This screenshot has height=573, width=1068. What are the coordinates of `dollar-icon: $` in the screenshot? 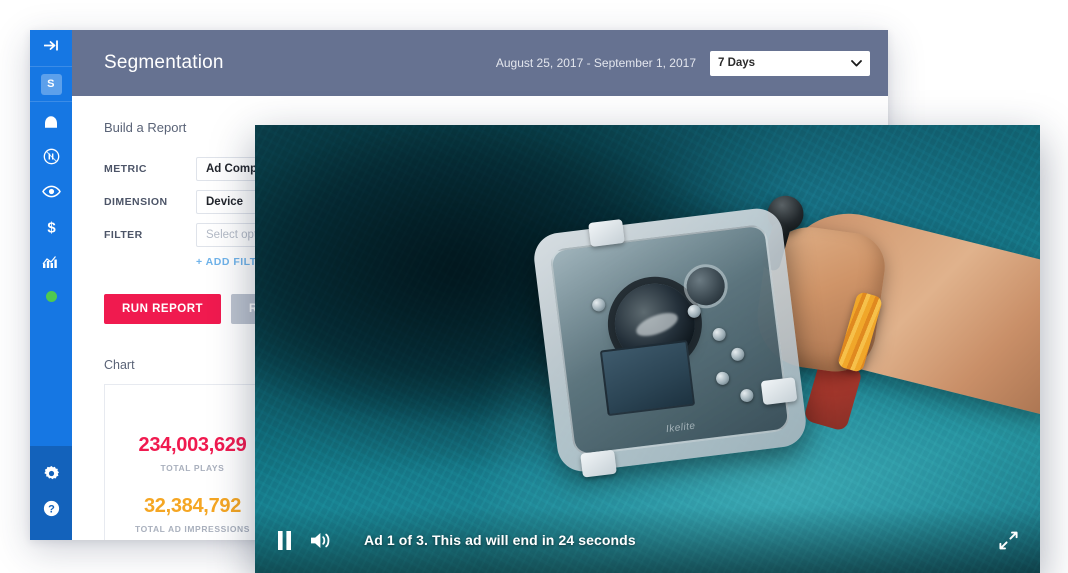 It's located at (51, 227).